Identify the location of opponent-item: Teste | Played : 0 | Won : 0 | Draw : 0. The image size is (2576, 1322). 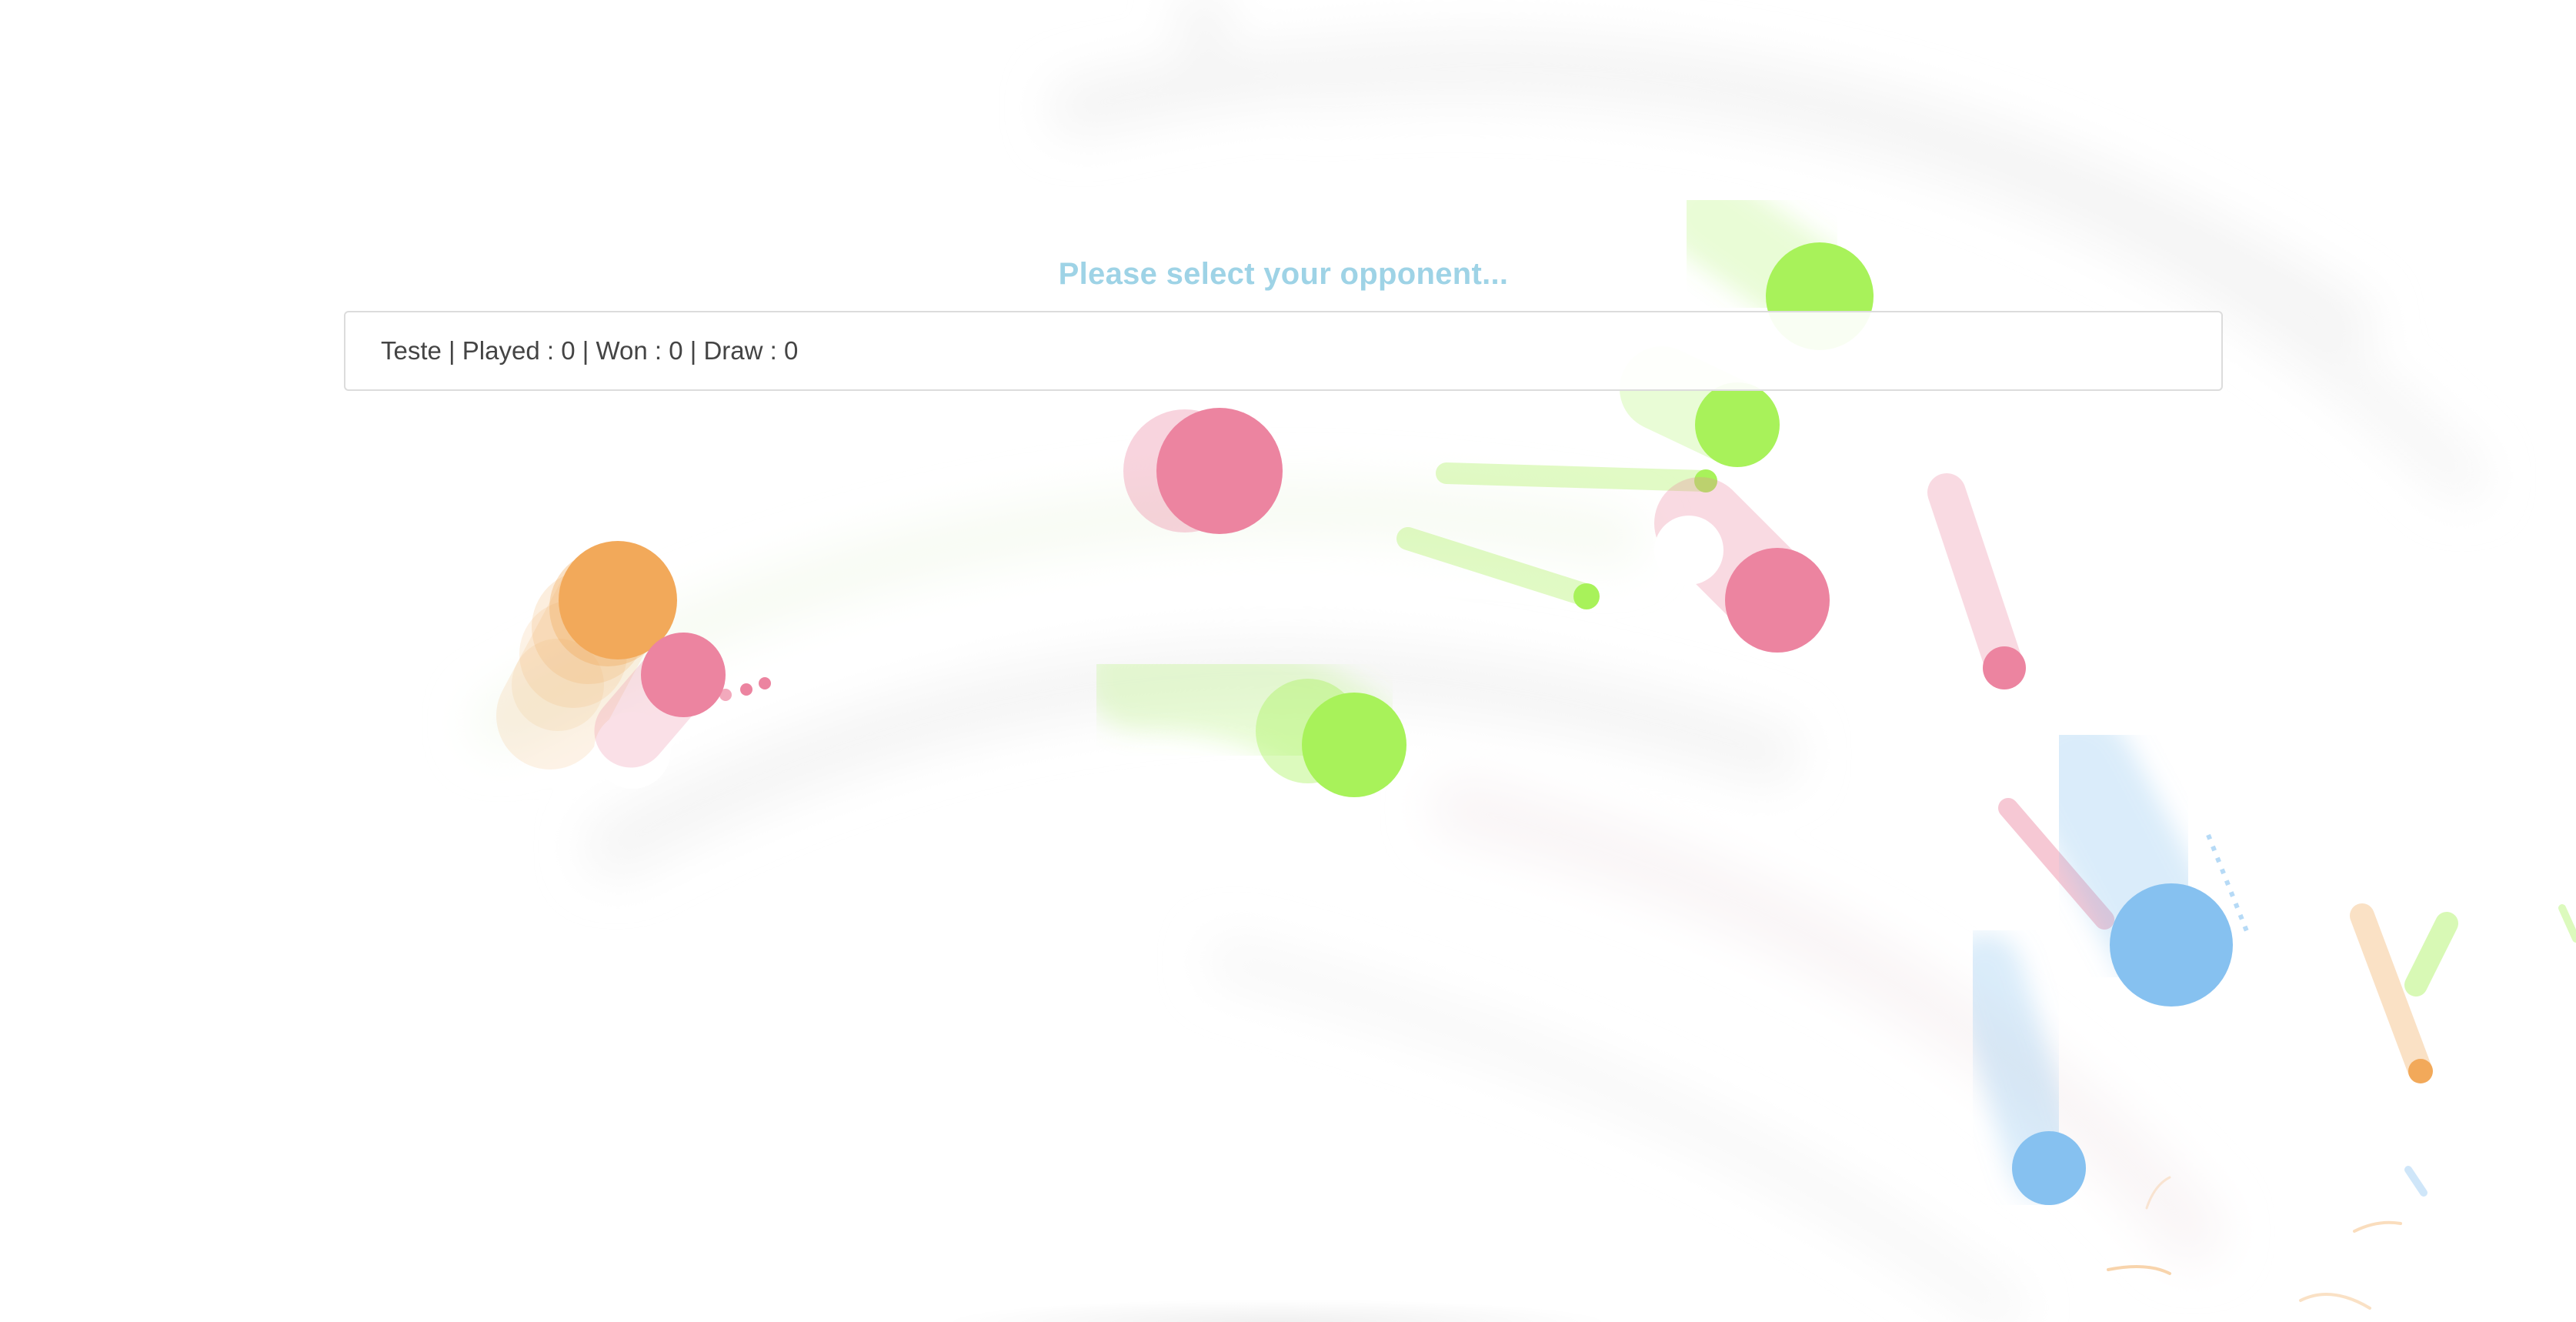
(1283, 350).